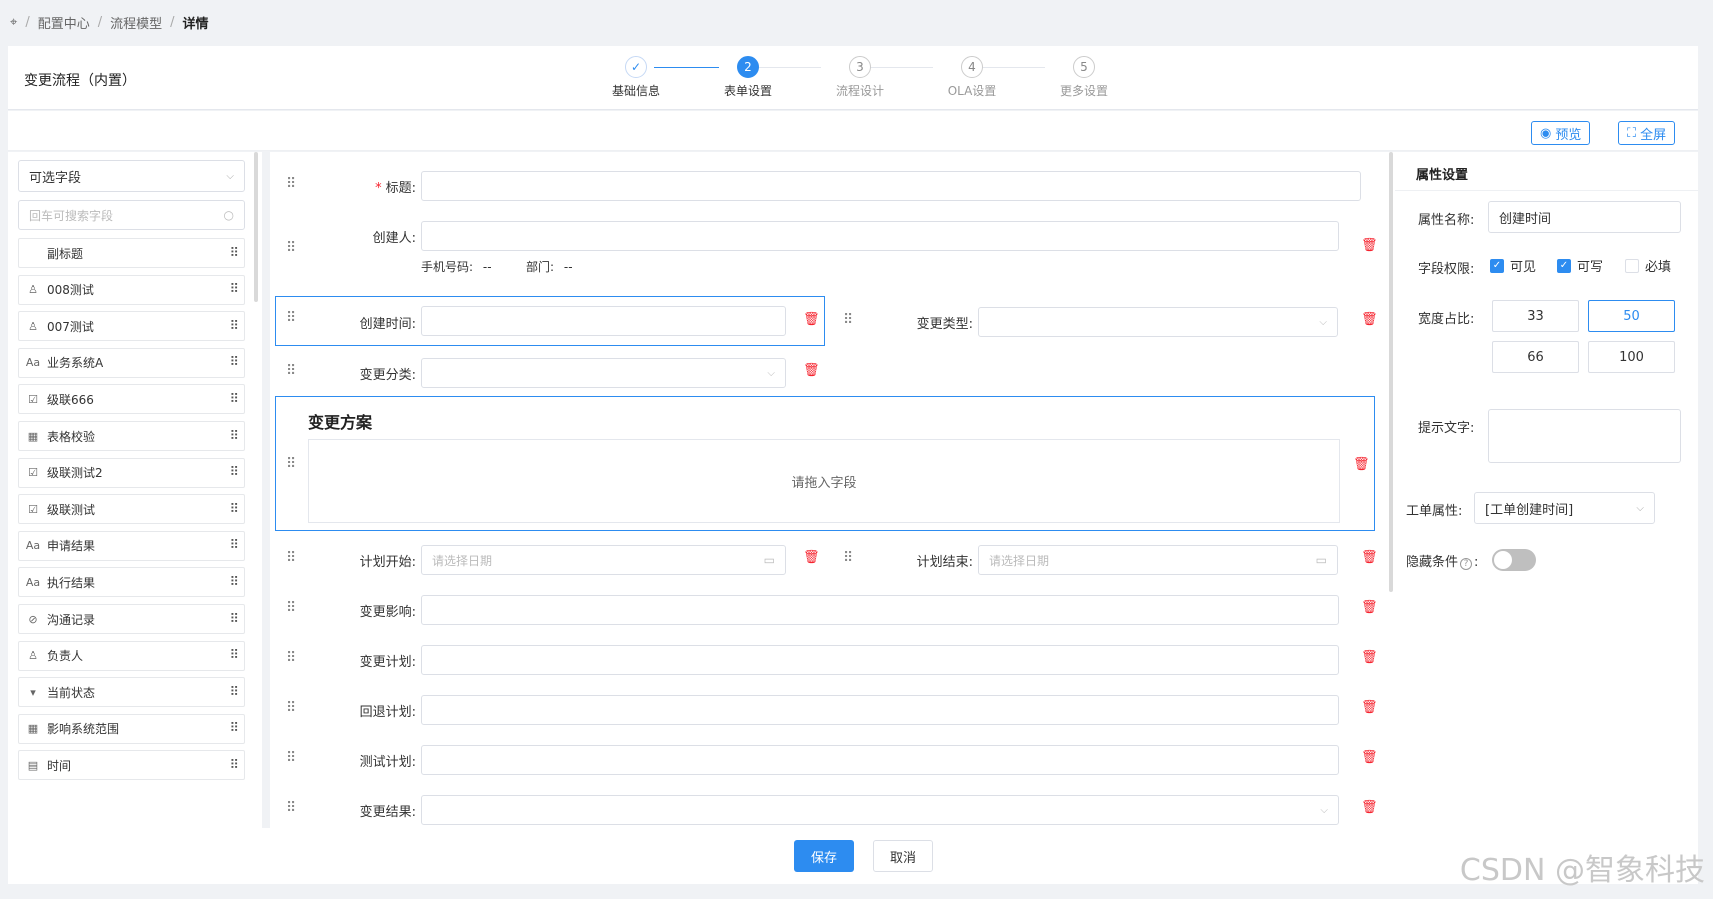 This screenshot has width=1713, height=899. Describe the element at coordinates (13, 22) in the screenshot. I see `crosshair-icon: ⌖` at that location.